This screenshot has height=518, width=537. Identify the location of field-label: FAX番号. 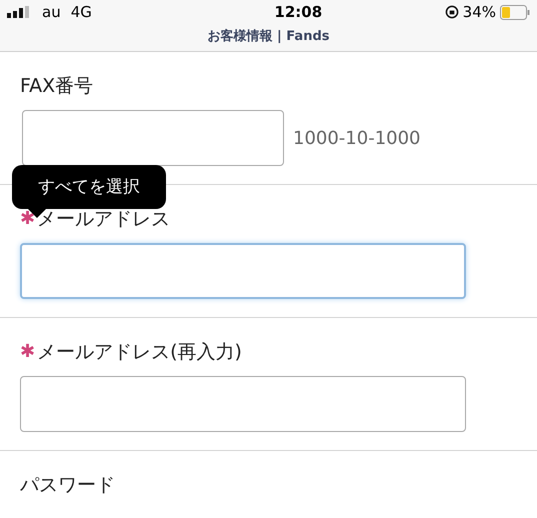
(57, 86).